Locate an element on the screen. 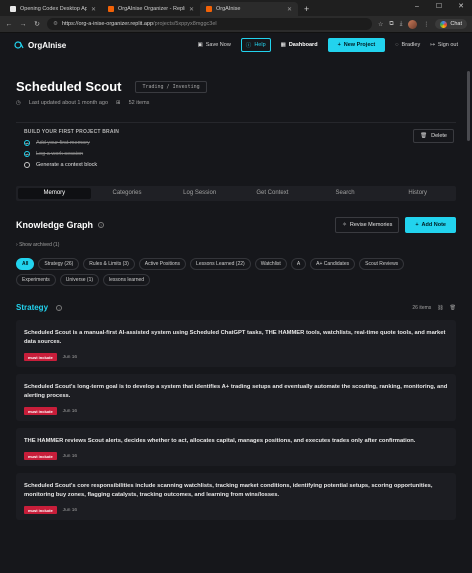 The image size is (472, 573). chat-logo-icon is located at coordinates (444, 24).